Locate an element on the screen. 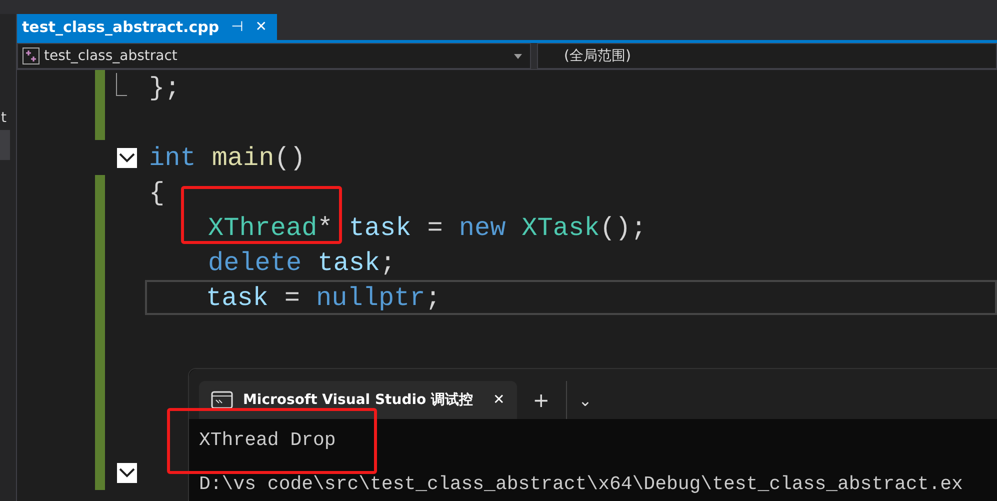 The width and height of the screenshot is (997, 501). code-token: new is located at coordinates (482, 227).